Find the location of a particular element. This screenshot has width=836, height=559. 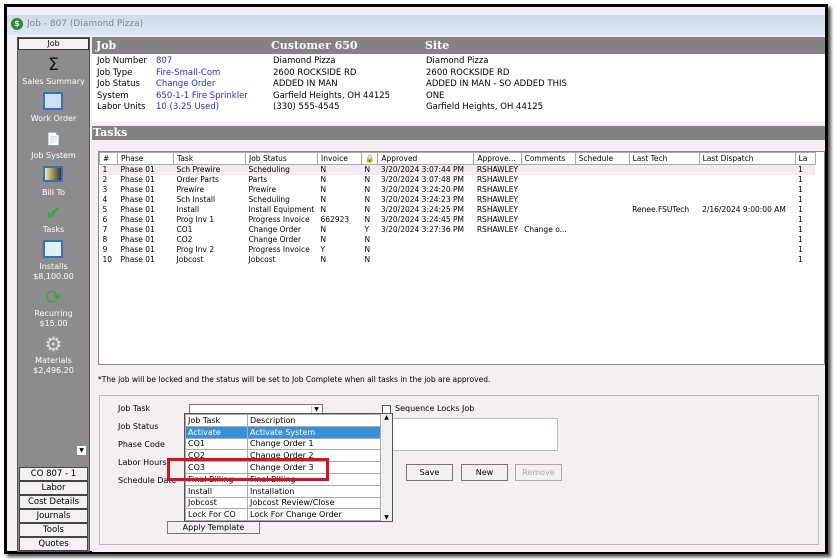

table-cell: 6 is located at coordinates (105, 219).